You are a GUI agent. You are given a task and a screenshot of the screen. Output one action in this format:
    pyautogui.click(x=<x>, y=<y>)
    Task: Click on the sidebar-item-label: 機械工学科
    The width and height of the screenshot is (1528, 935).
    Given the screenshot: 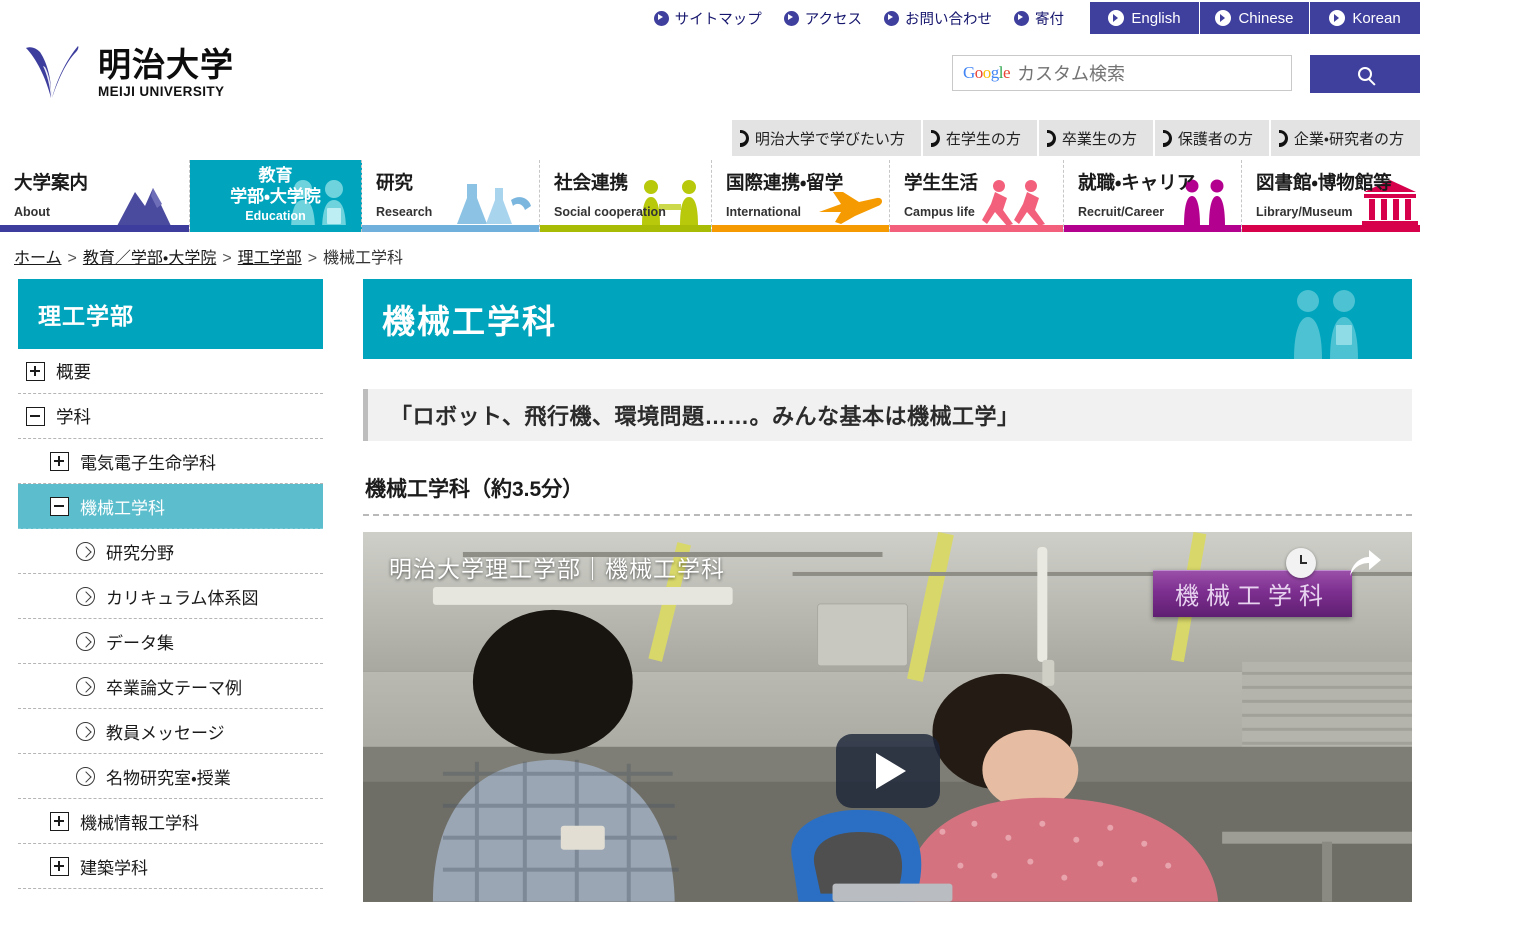 What is the action you would take?
    pyautogui.click(x=122, y=508)
    